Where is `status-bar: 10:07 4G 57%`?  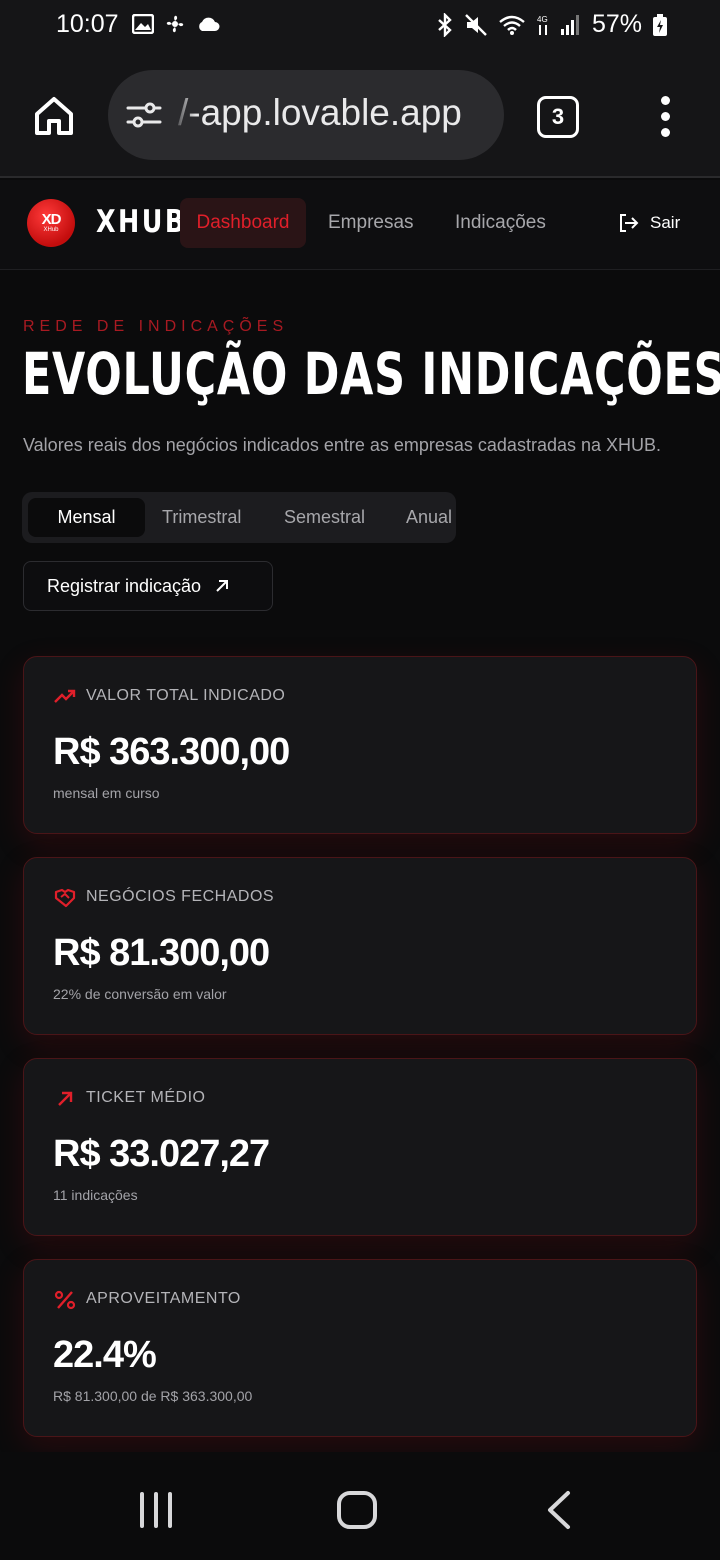
status-bar: 10:07 4G 57% is located at coordinates (360, 26).